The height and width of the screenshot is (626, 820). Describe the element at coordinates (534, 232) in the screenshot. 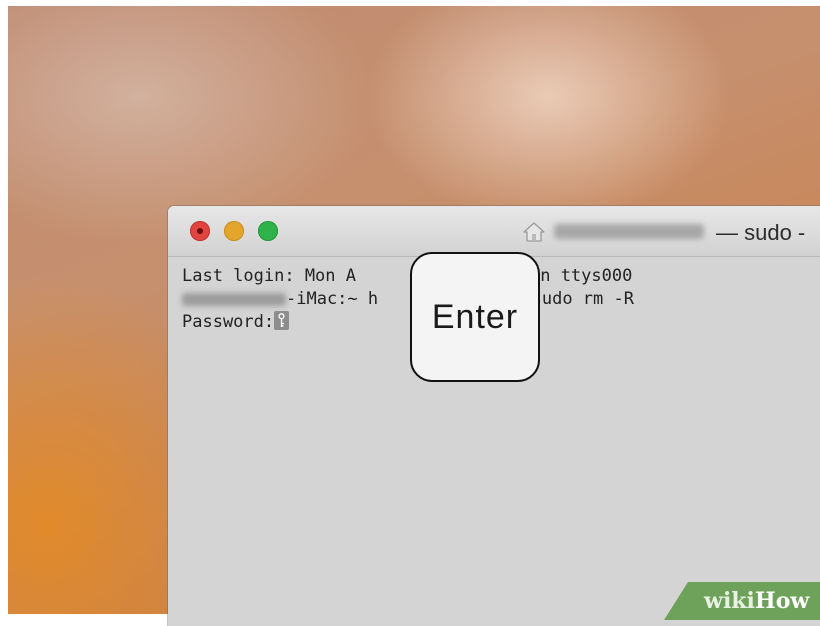

I see `home-icon` at that location.